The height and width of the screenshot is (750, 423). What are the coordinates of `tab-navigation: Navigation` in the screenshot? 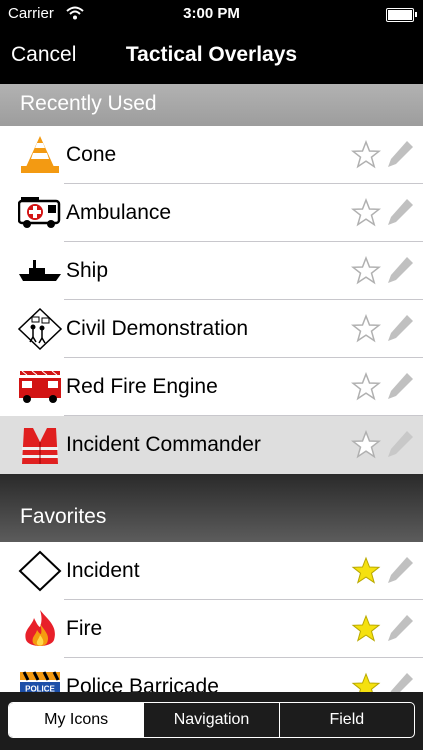 It's located at (210, 720).